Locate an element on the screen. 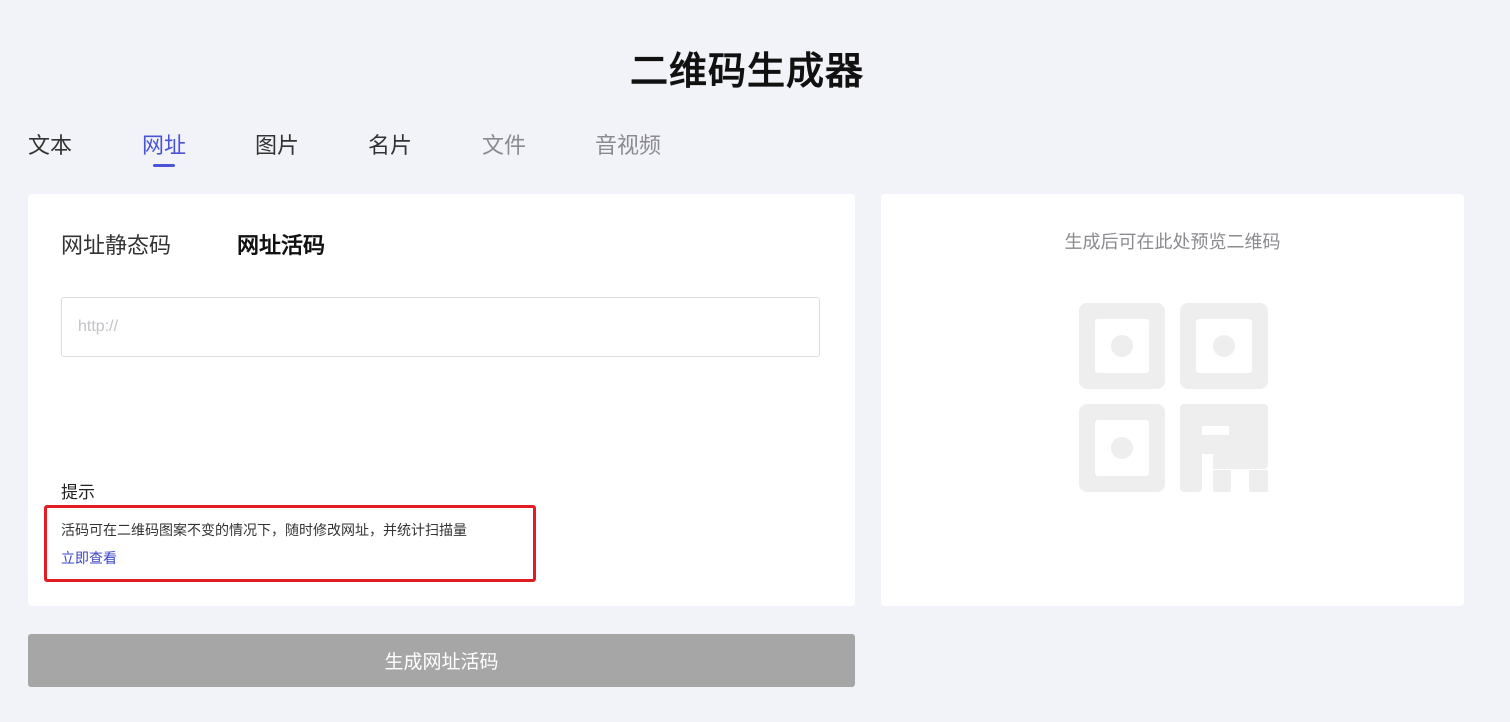 Image resolution: width=1510 pixels, height=722 pixels. tab-text: 文本 is located at coordinates (50, 144).